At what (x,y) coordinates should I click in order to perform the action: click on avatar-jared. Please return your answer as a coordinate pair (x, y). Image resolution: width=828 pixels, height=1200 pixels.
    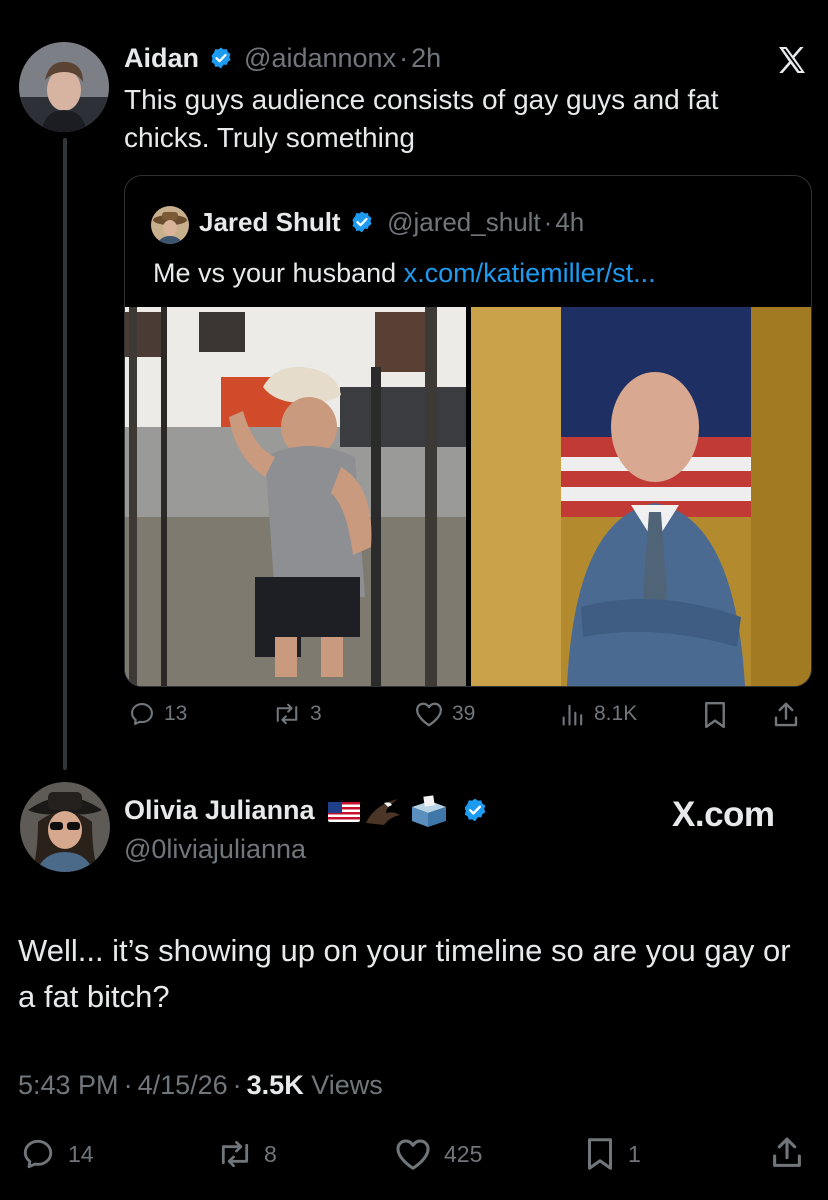
    Looking at the image, I should click on (170, 225).